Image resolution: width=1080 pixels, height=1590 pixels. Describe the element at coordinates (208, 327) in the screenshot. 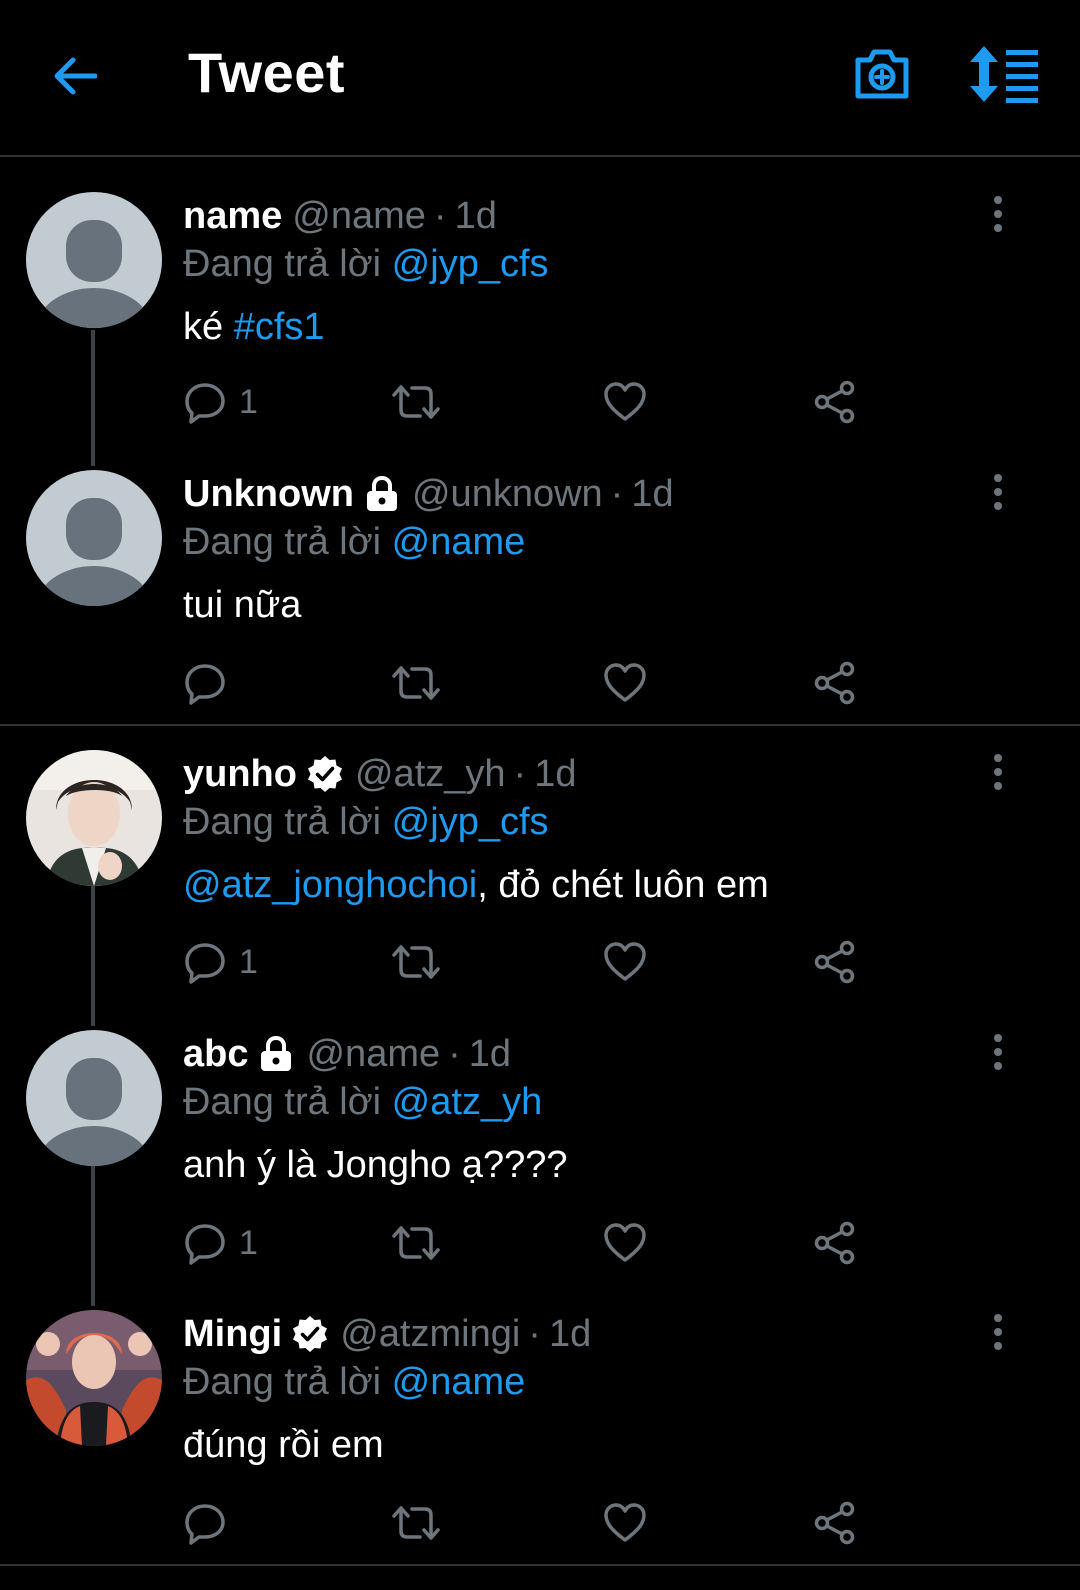

I see `tweet-body: ké` at that location.